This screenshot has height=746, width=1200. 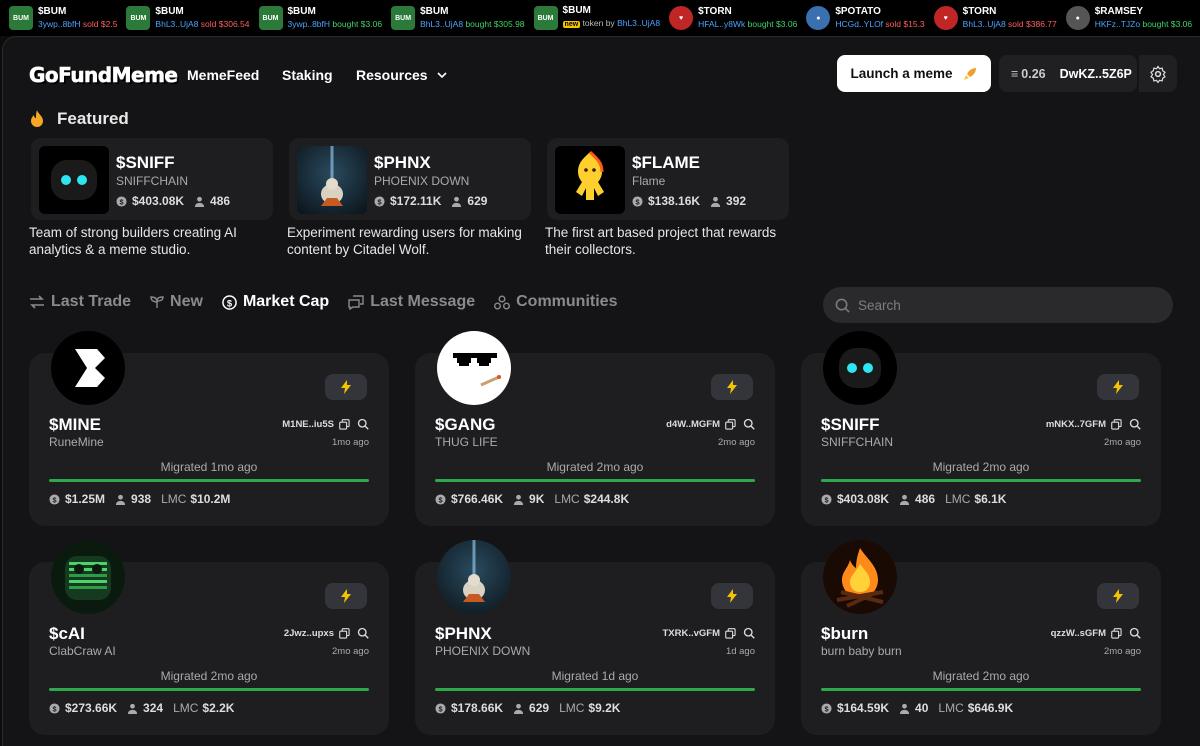 I want to click on tab-new: New, so click(x=176, y=302).